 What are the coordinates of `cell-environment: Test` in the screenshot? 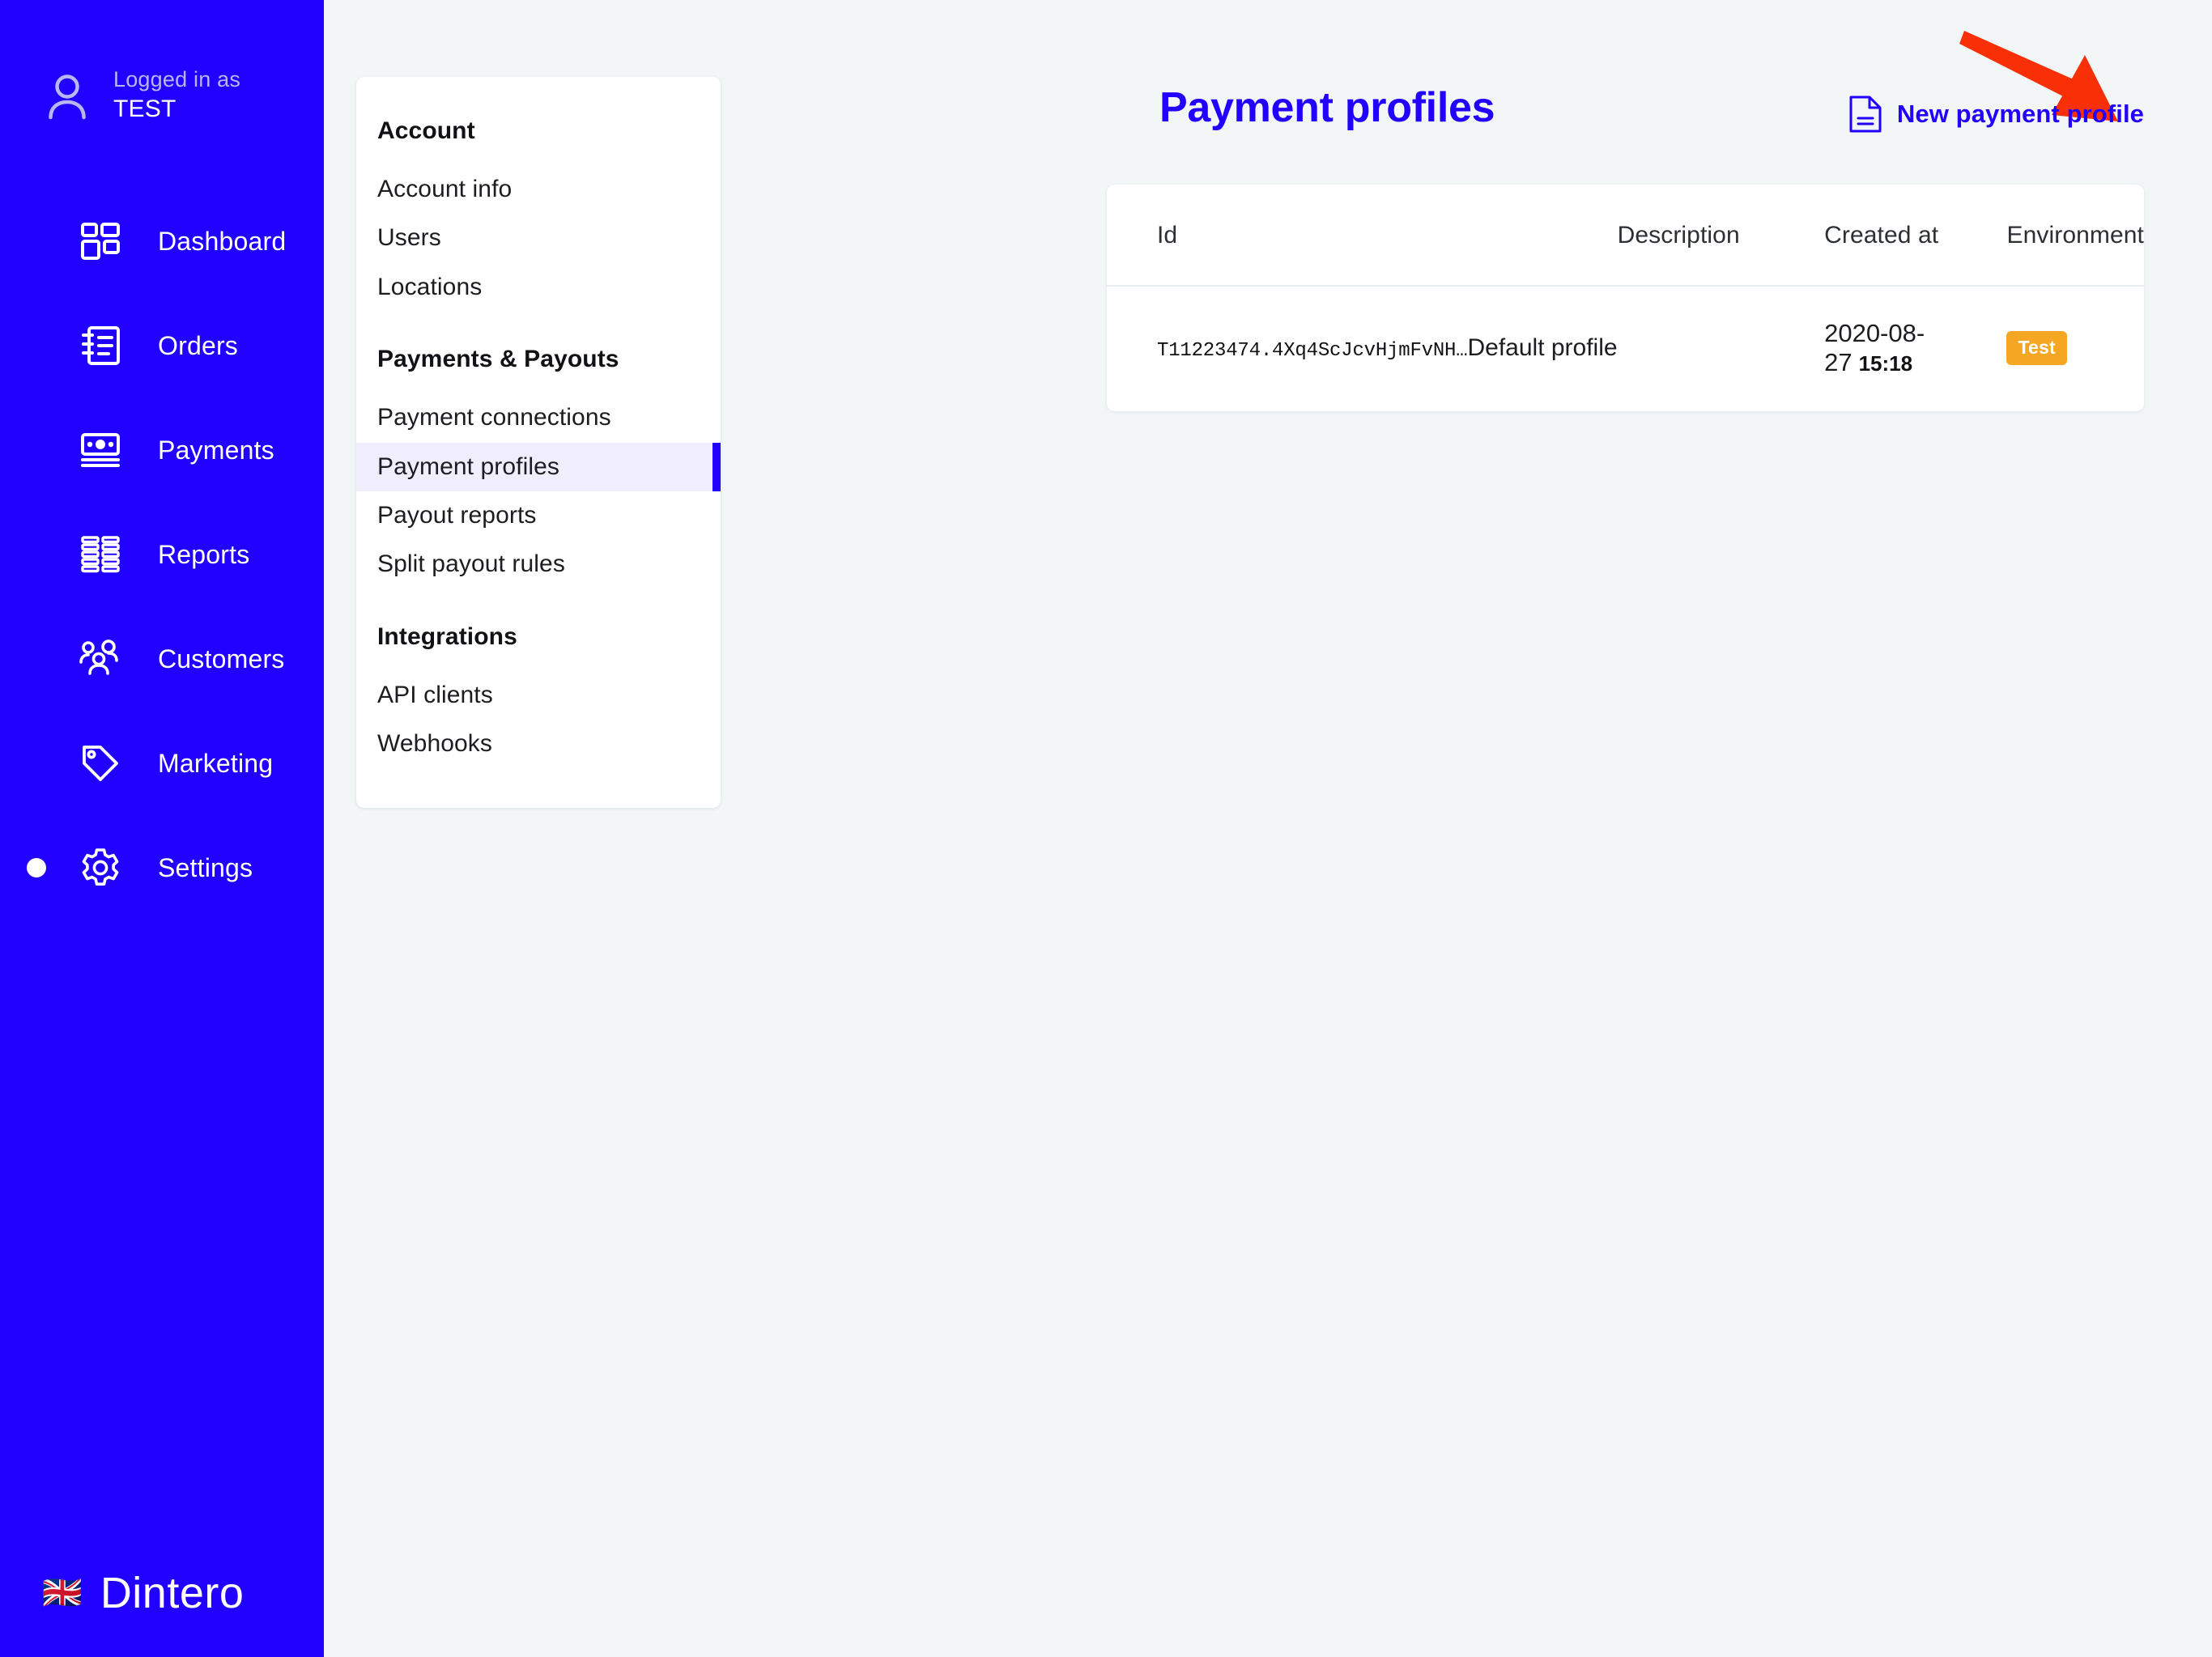 It's located at (2075, 348).